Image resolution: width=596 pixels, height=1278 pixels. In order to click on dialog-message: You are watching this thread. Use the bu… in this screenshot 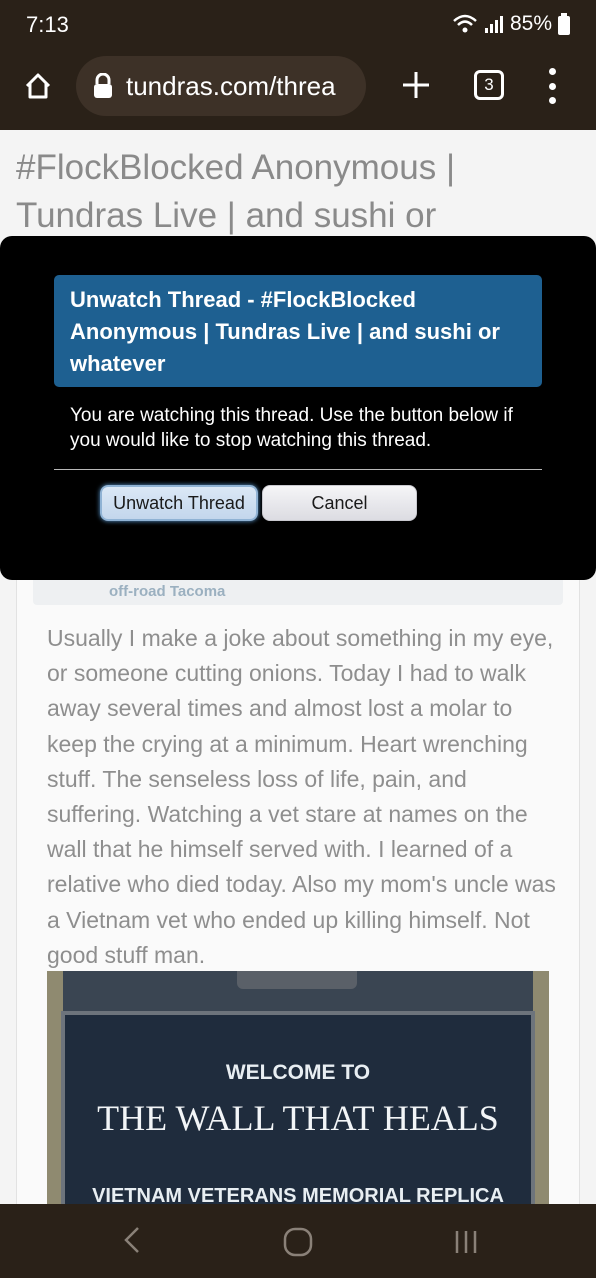, I will do `click(291, 428)`.